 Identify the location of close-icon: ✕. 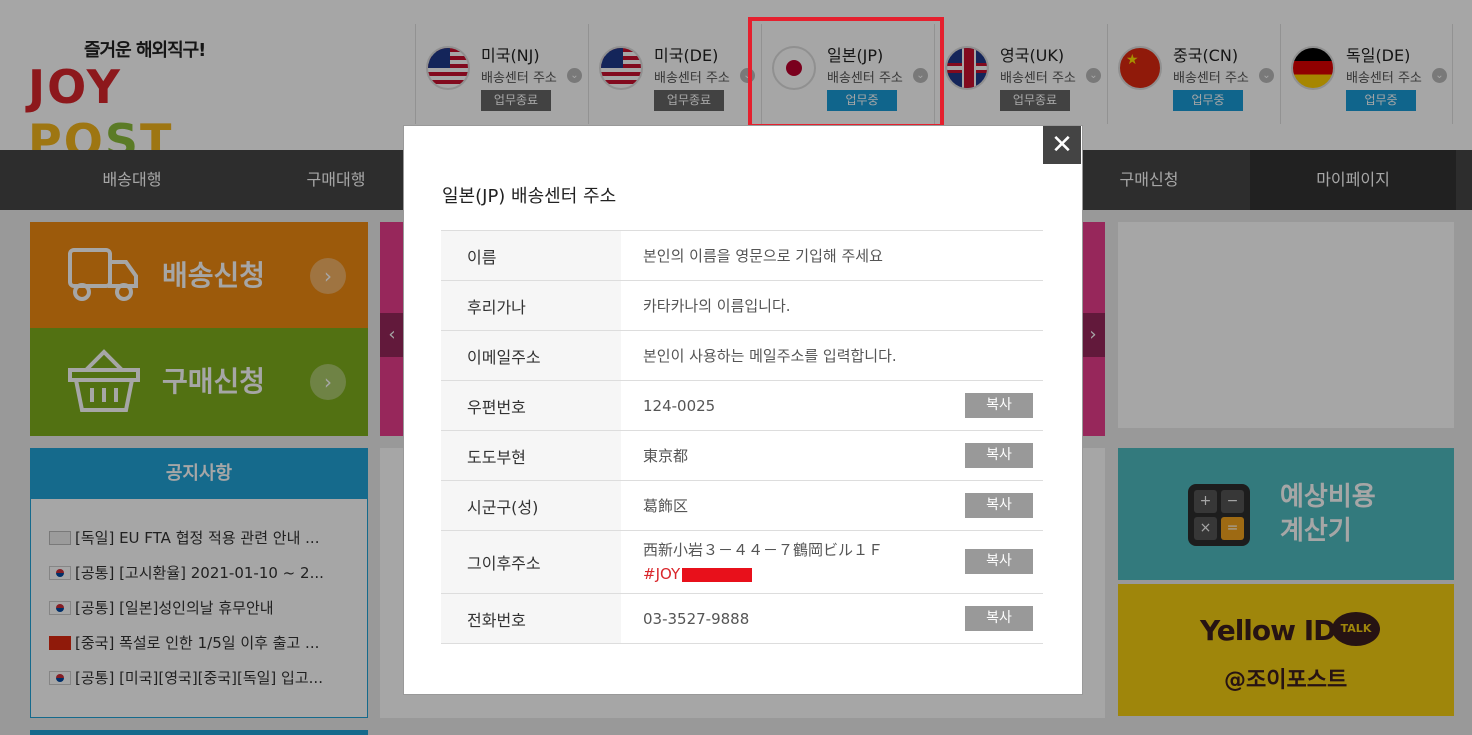
(1062, 145).